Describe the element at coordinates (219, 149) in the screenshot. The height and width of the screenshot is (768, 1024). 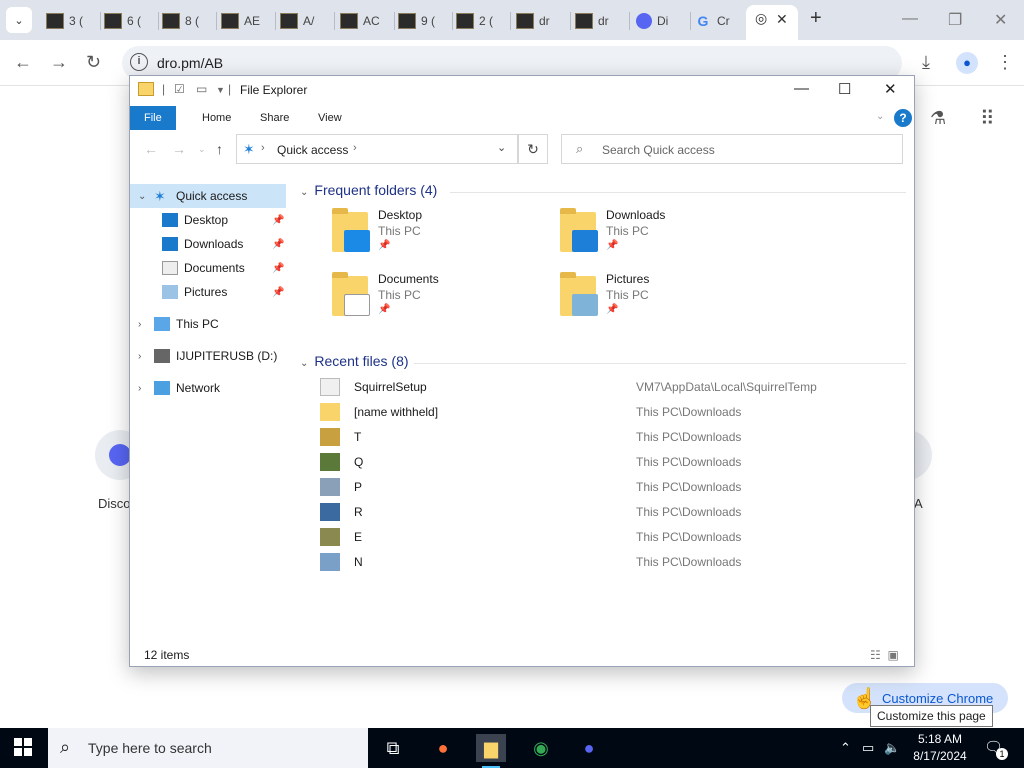
I see `up-icon: ↑` at that location.